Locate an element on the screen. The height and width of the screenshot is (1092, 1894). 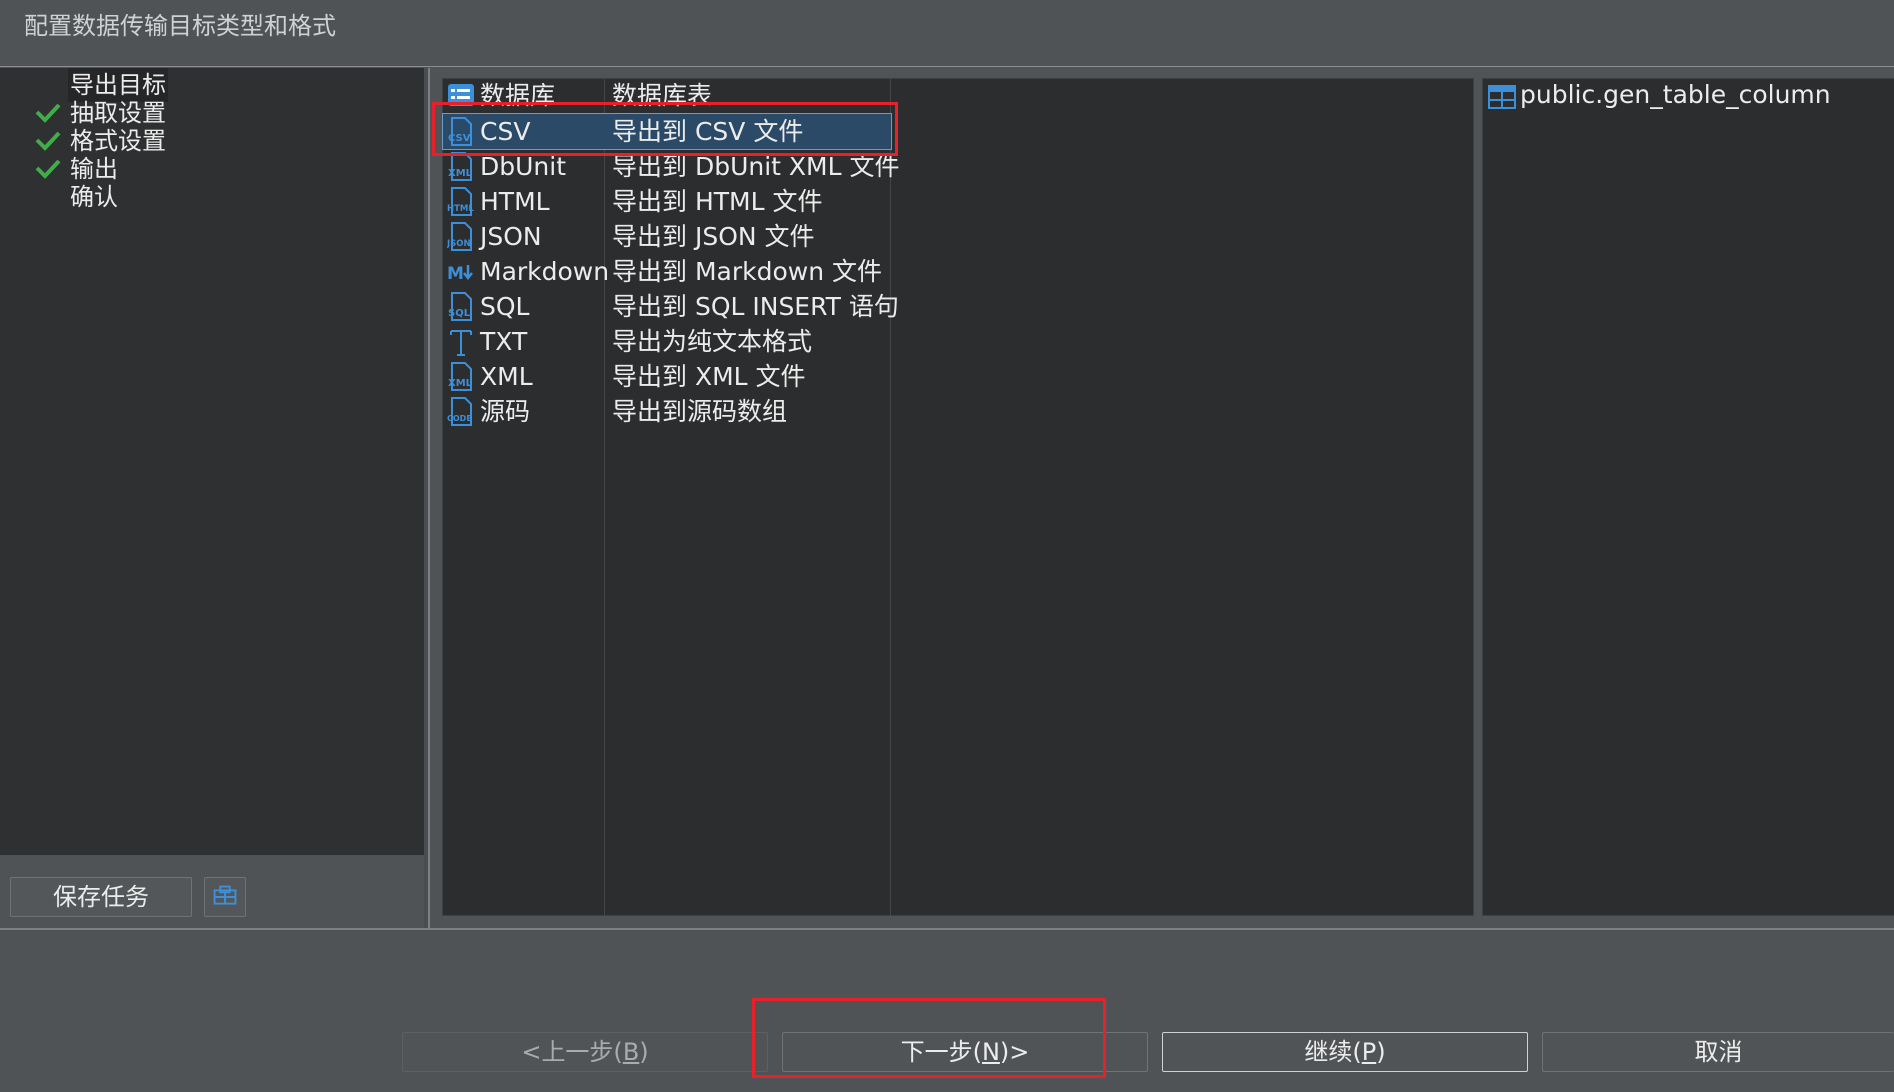
format-name: SQL is located at coordinates (505, 306).